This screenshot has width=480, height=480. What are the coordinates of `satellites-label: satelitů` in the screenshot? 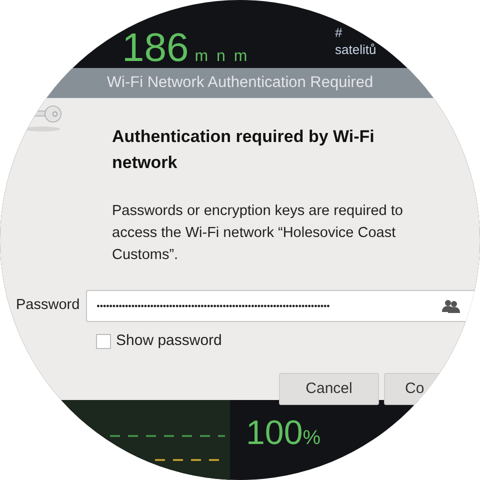 It's located at (355, 49).